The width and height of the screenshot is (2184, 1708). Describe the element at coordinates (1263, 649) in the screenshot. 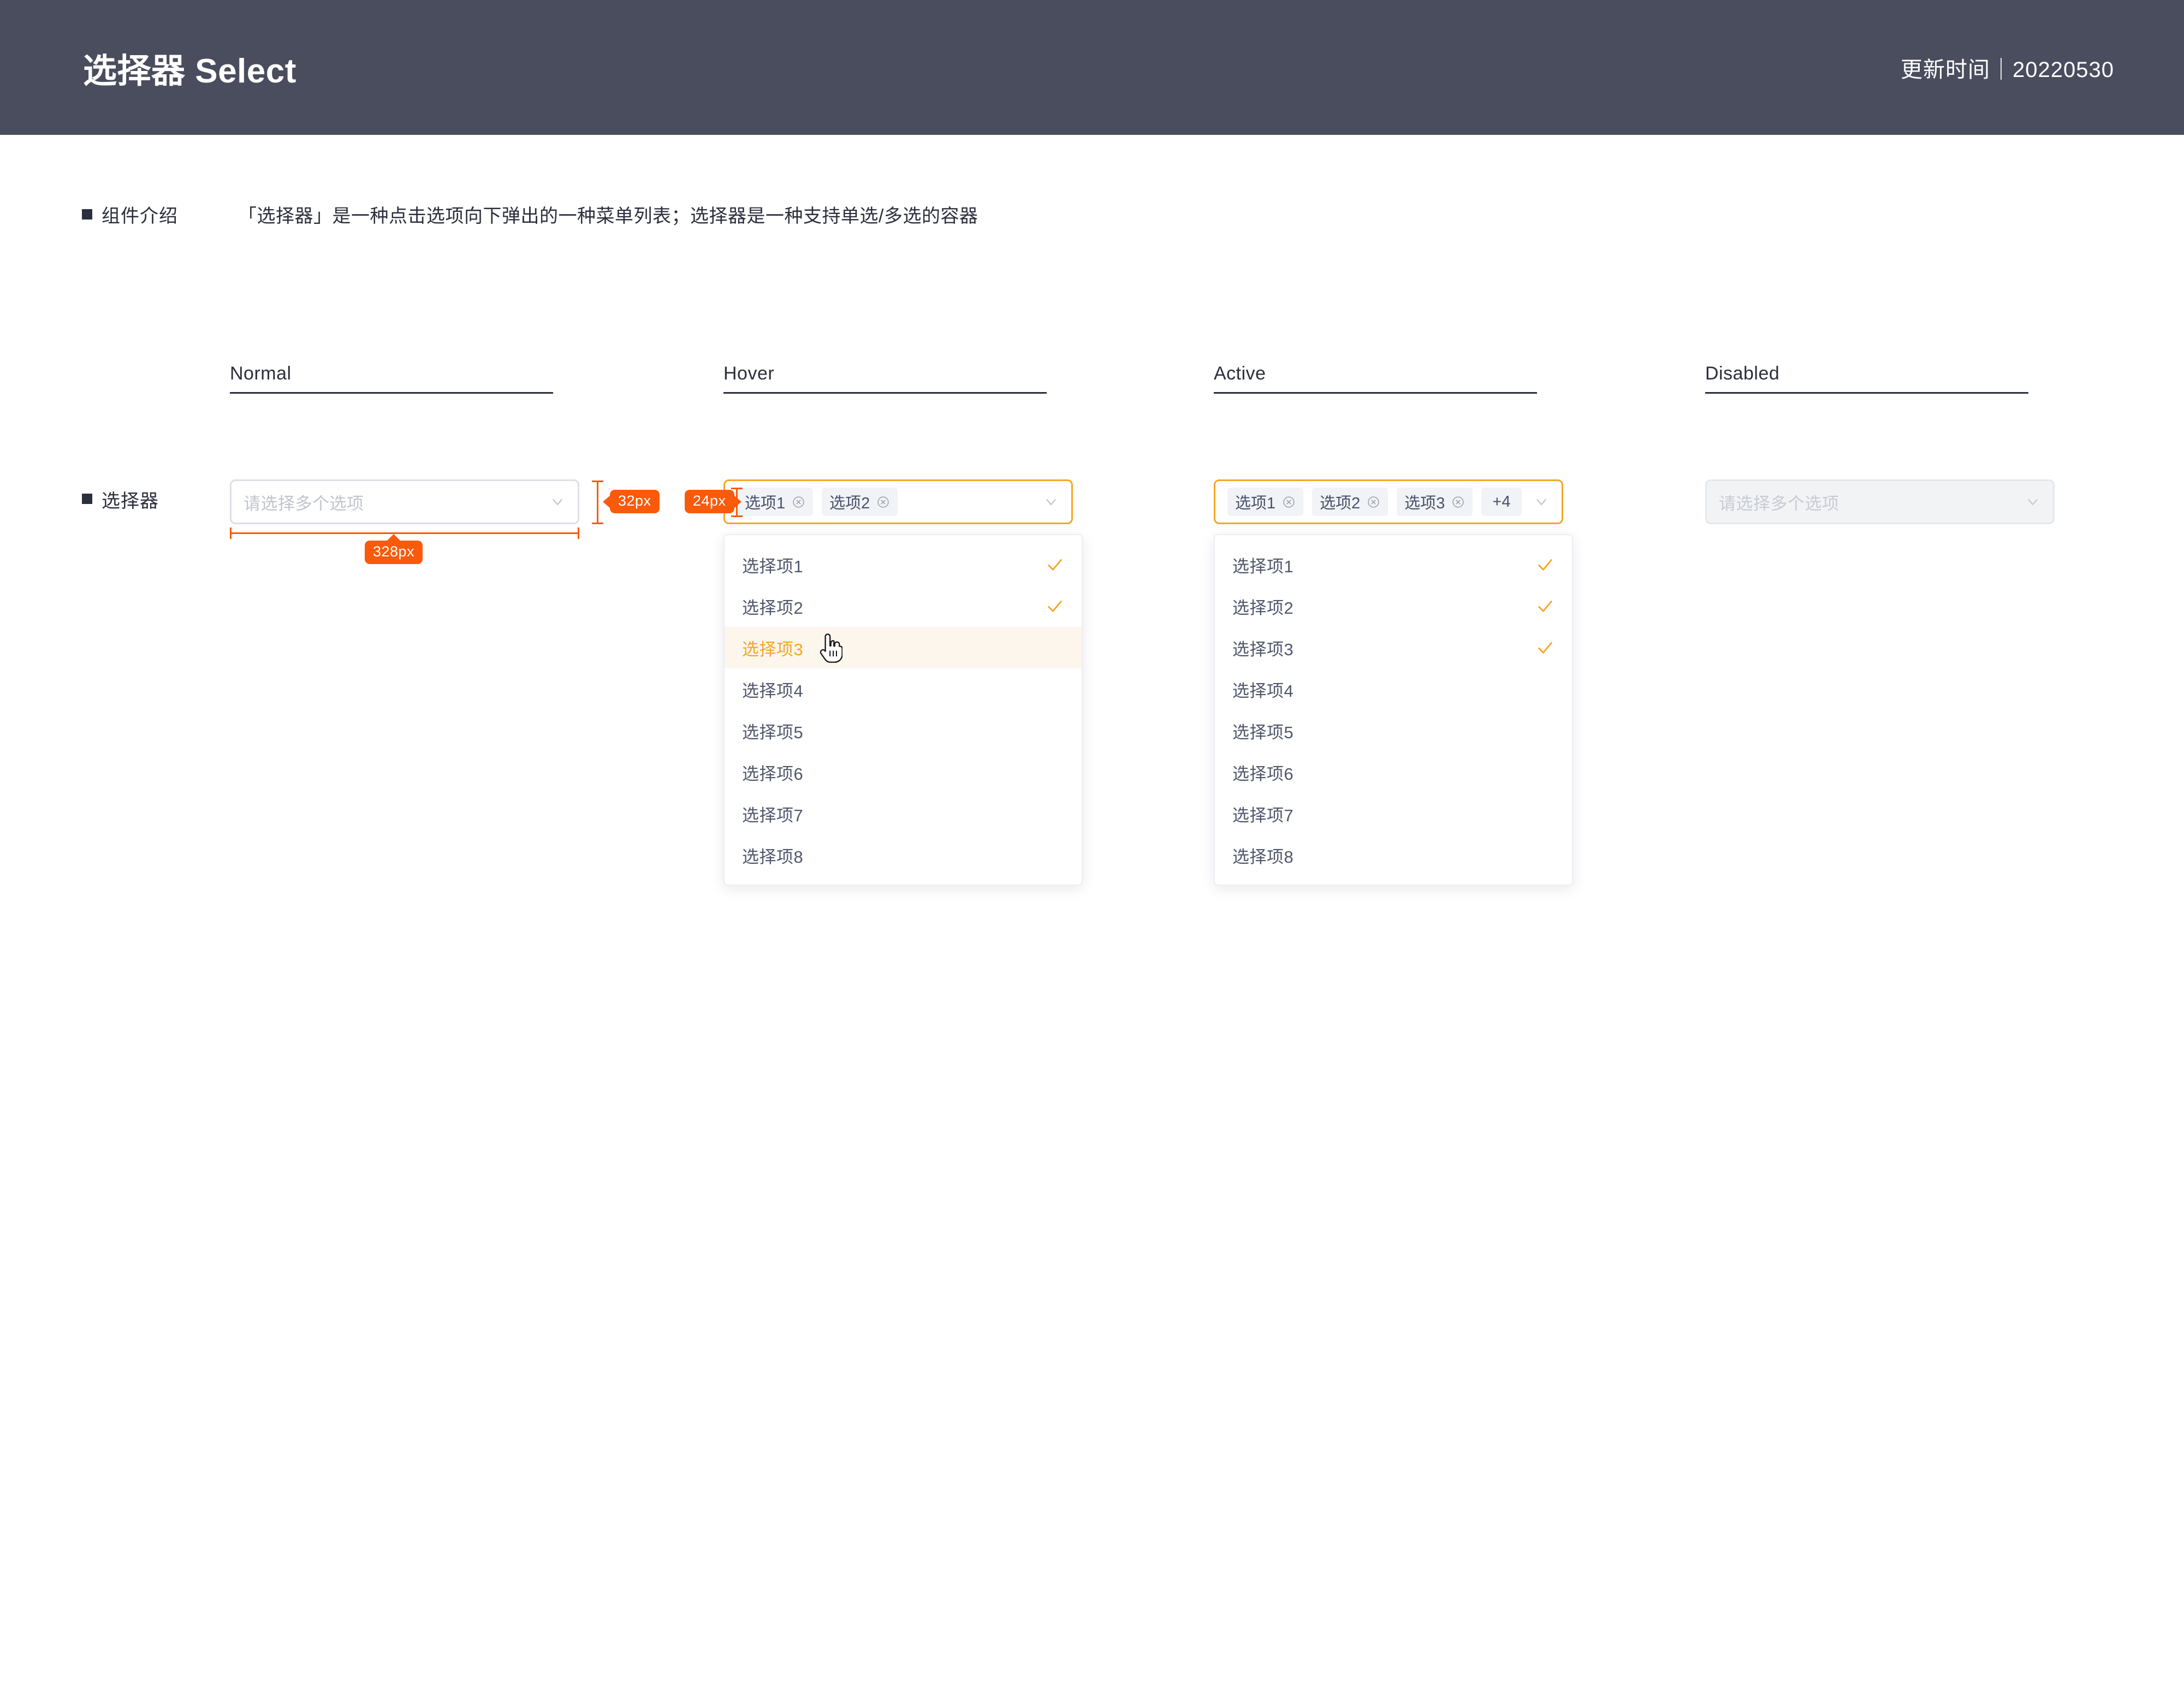

I see `dropdown-option-label: 选择项3` at that location.